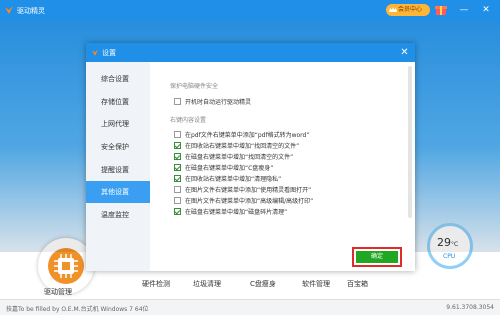  What do you see at coordinates (109, 53) in the screenshot?
I see `dialog-title: 设置` at bounding box center [109, 53].